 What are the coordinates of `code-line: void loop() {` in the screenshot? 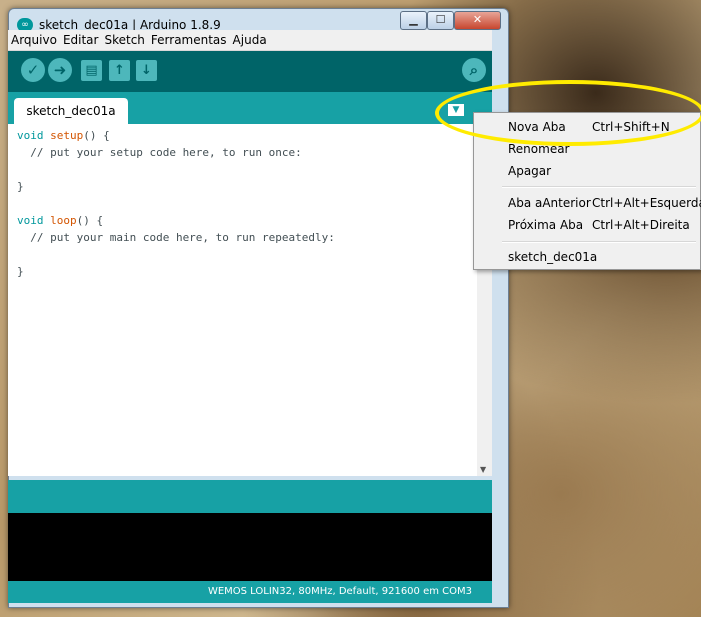 It's located at (60, 220).